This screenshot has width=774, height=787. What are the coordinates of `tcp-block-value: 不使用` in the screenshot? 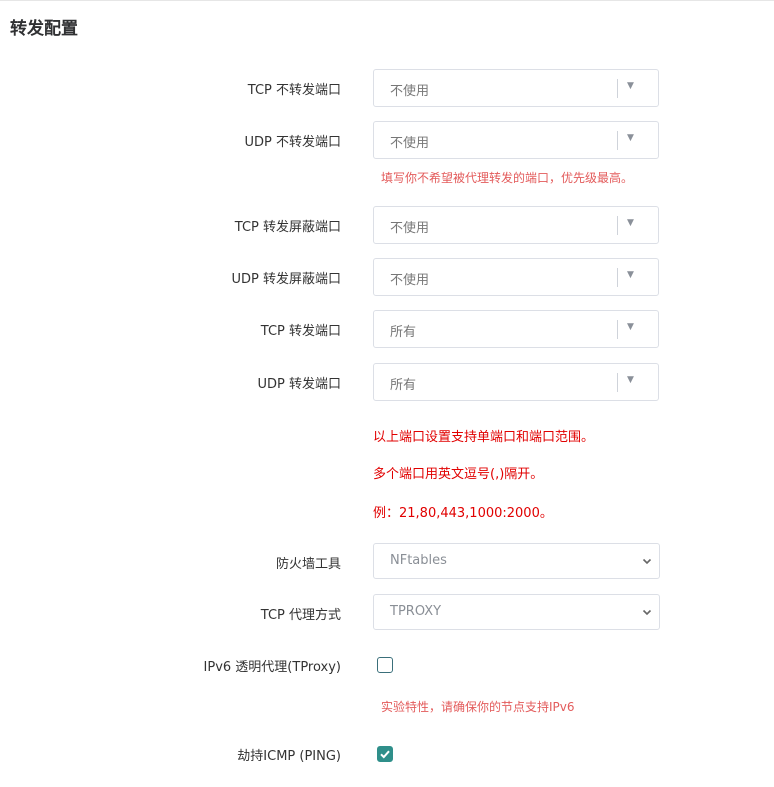 It's located at (410, 228).